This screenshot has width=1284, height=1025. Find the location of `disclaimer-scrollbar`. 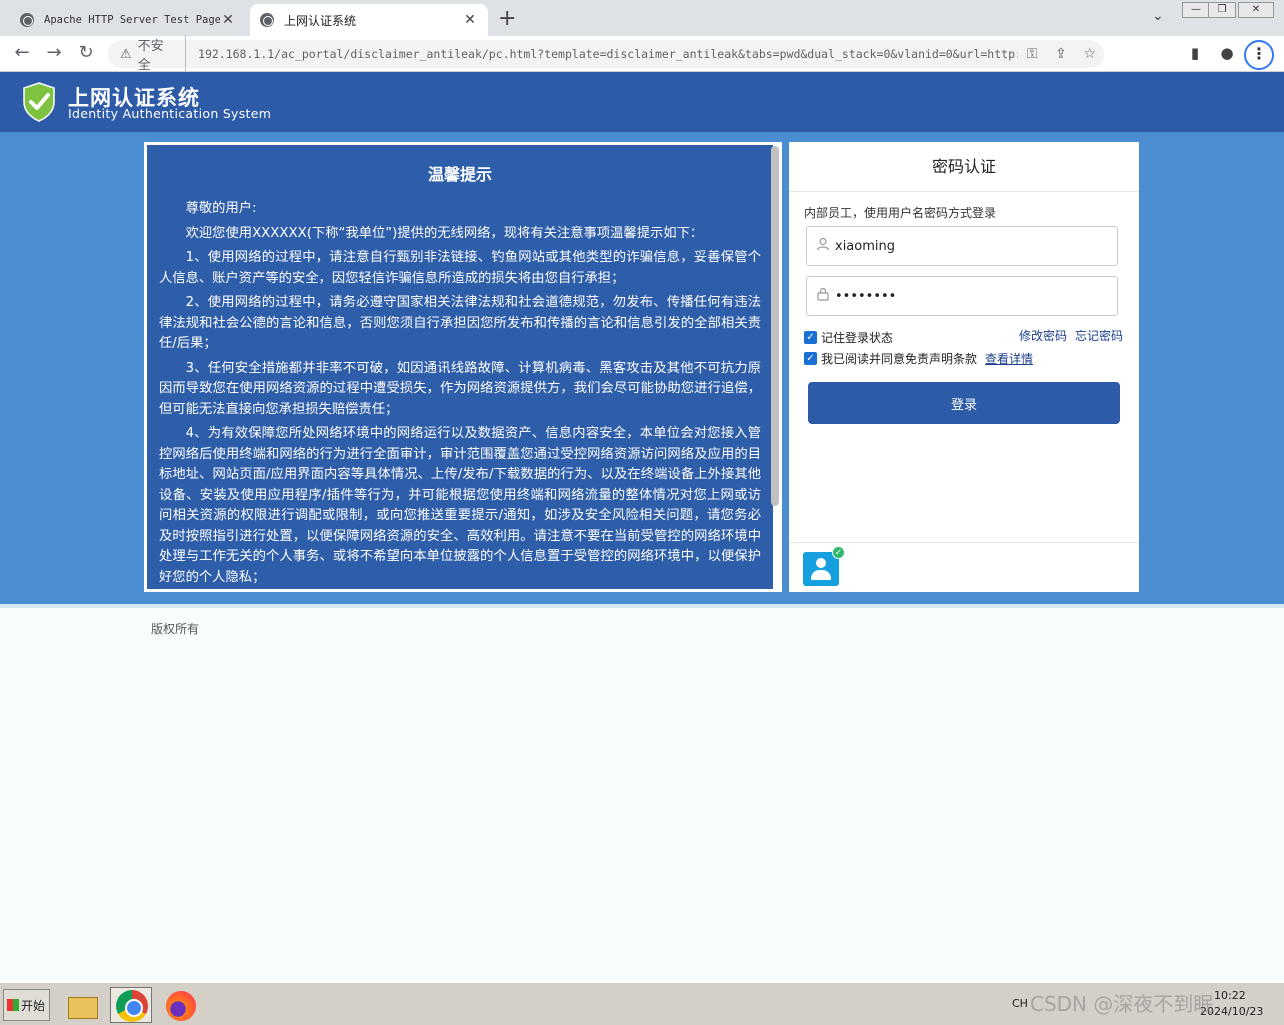

disclaimer-scrollbar is located at coordinates (775, 326).